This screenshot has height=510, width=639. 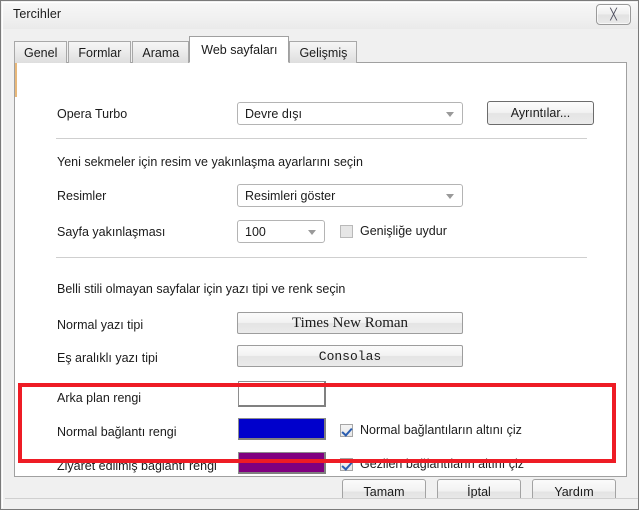 I want to click on fit-to-width-checkbox, so click(x=346, y=231).